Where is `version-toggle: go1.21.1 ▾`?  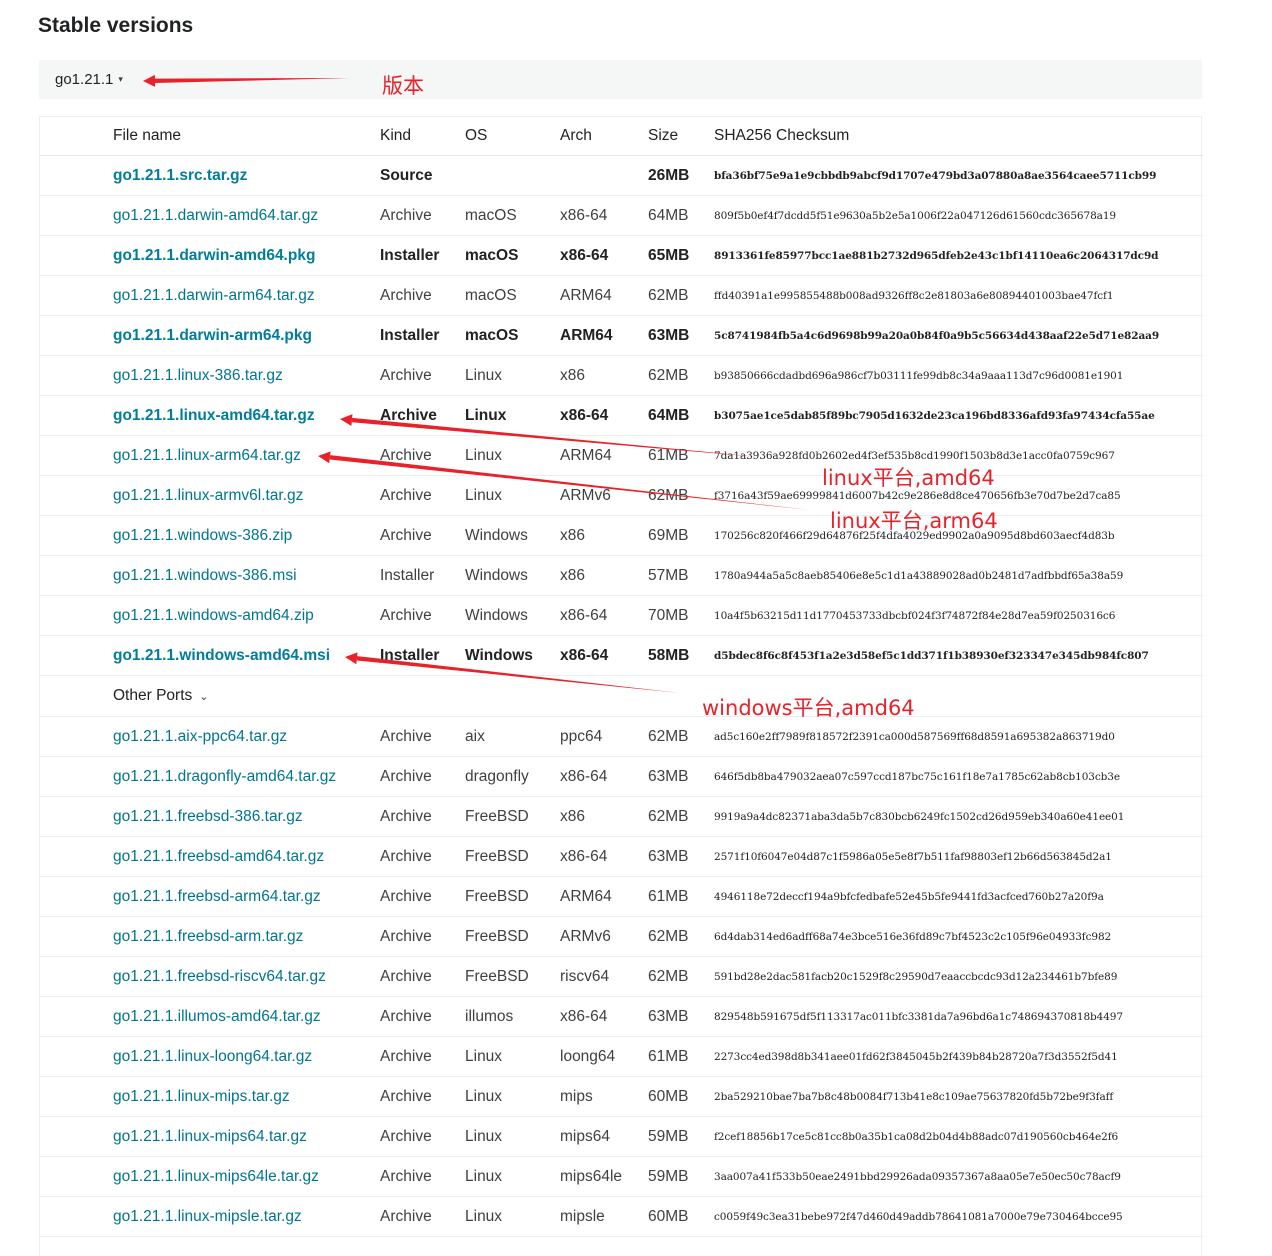
version-toggle: go1.21.1 ▾ is located at coordinates (89, 79).